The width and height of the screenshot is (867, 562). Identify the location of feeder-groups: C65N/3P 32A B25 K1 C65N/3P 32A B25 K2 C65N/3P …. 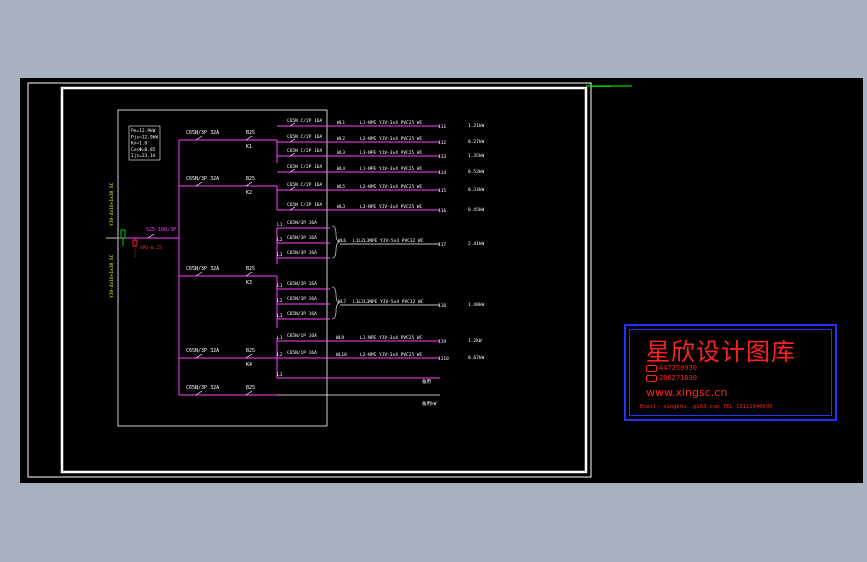
(228, 263).